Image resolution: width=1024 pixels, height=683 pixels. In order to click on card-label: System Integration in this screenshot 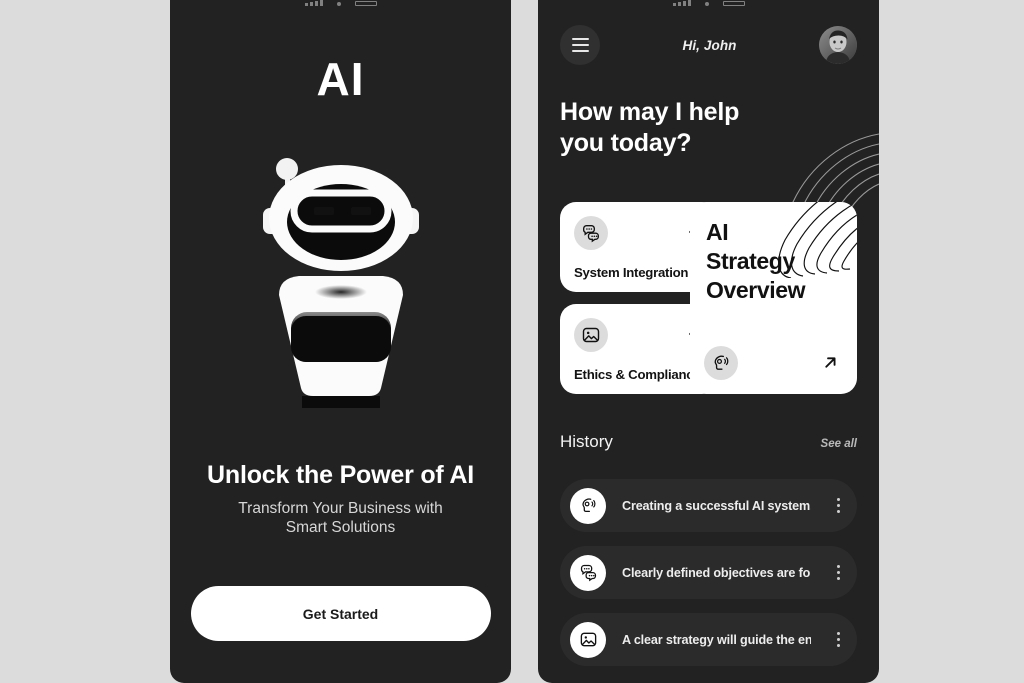, I will do `click(631, 272)`.